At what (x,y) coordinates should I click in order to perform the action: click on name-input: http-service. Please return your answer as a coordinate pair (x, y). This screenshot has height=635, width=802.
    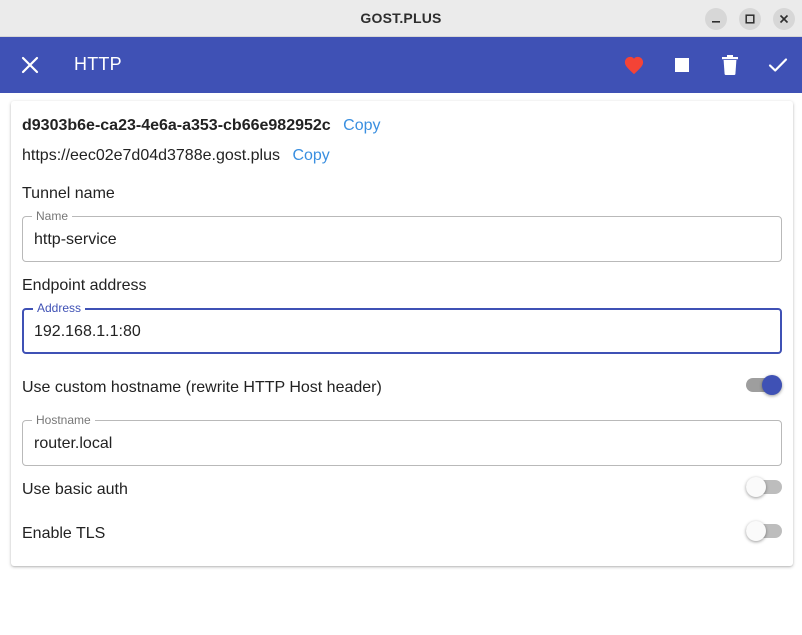
    Looking at the image, I should click on (75, 240).